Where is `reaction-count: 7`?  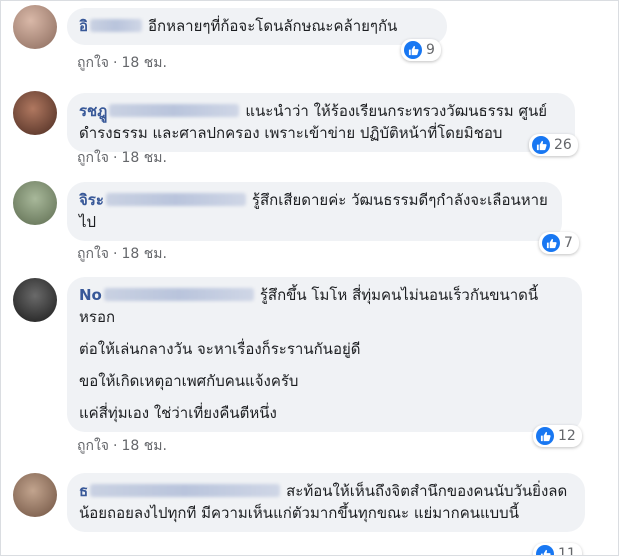 reaction-count: 7 is located at coordinates (559, 243).